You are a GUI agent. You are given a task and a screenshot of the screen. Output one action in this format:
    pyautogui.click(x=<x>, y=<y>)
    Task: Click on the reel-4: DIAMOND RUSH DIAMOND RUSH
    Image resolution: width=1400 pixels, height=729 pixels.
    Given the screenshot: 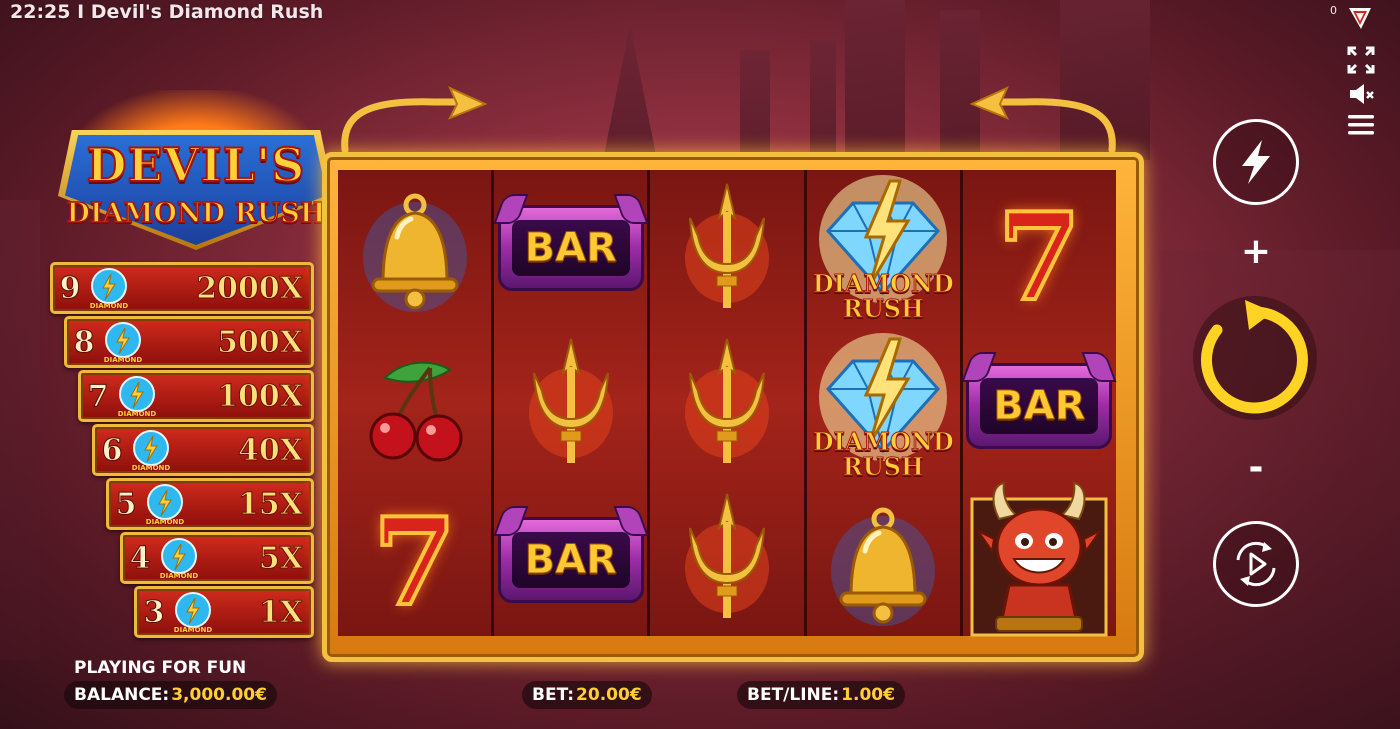 What is the action you would take?
    pyautogui.click(x=884, y=403)
    